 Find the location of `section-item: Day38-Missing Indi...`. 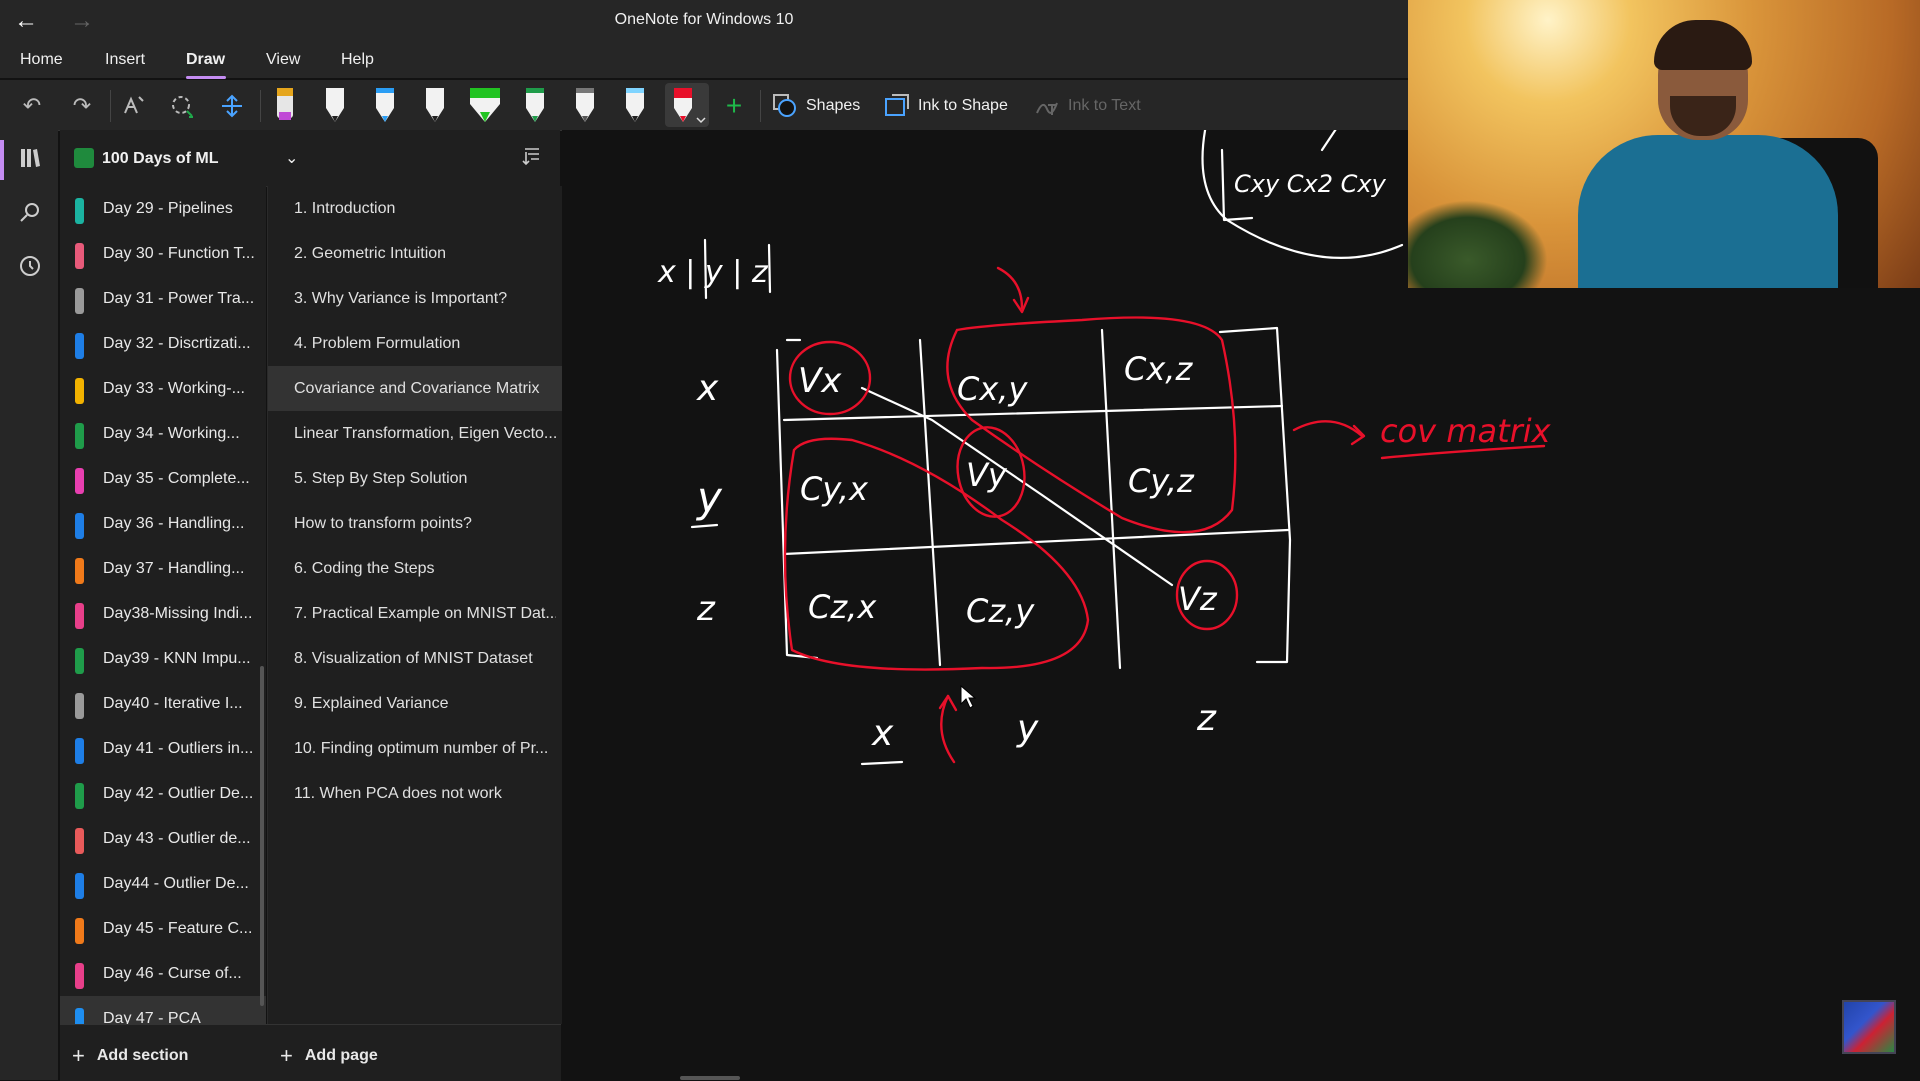

section-item: Day38-Missing Indi... is located at coordinates (163, 613).